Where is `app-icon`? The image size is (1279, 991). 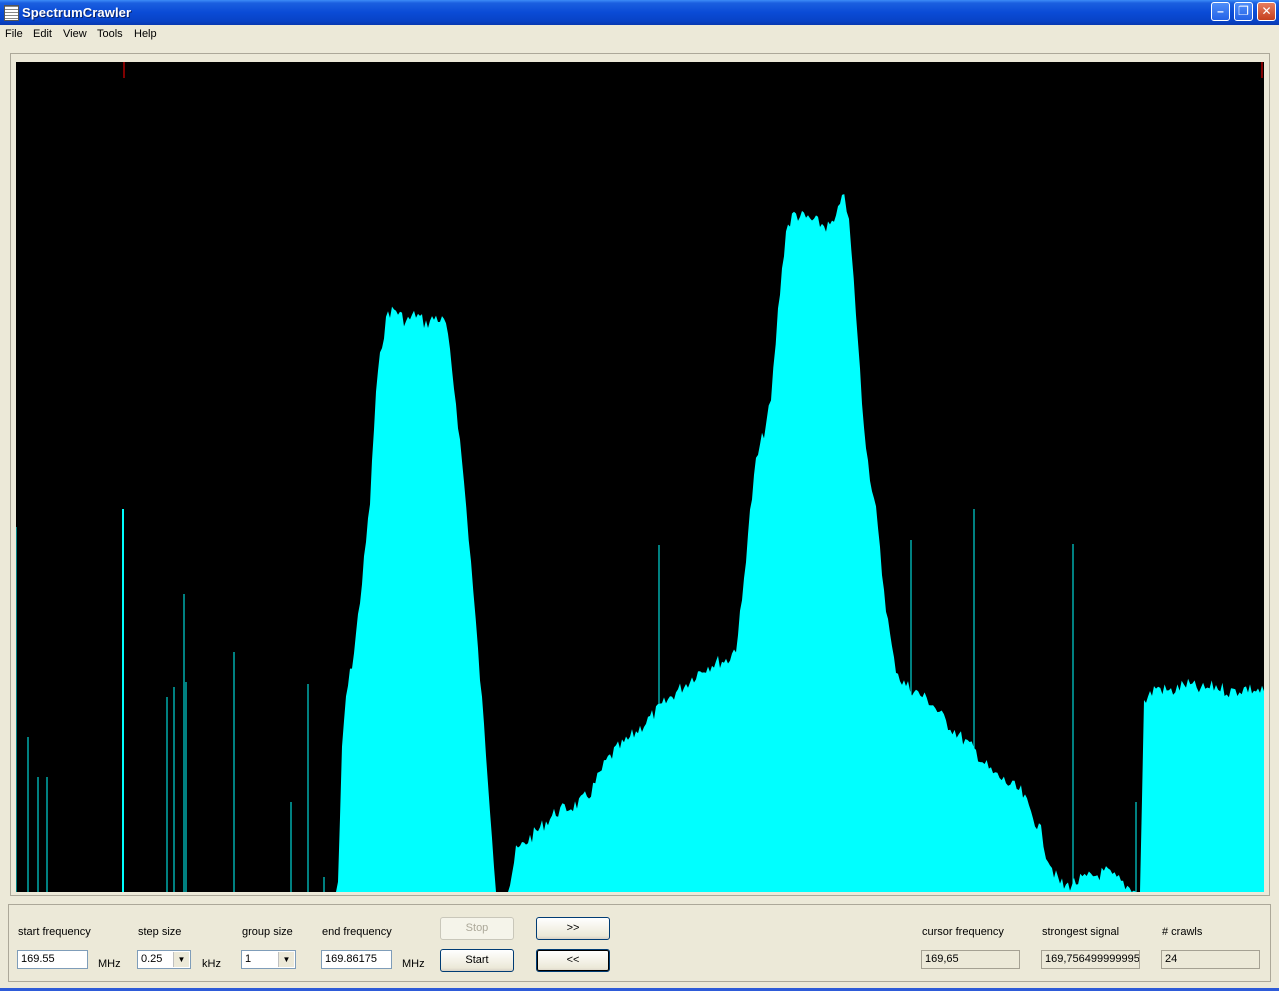 app-icon is located at coordinates (11, 13).